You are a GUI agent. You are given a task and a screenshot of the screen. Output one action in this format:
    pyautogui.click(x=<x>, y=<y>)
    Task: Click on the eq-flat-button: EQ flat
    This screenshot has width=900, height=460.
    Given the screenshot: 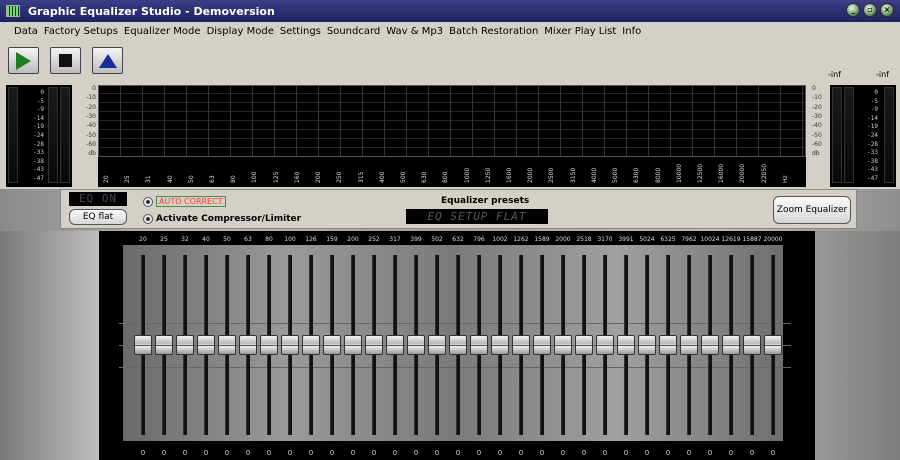 What is the action you would take?
    pyautogui.click(x=98, y=217)
    